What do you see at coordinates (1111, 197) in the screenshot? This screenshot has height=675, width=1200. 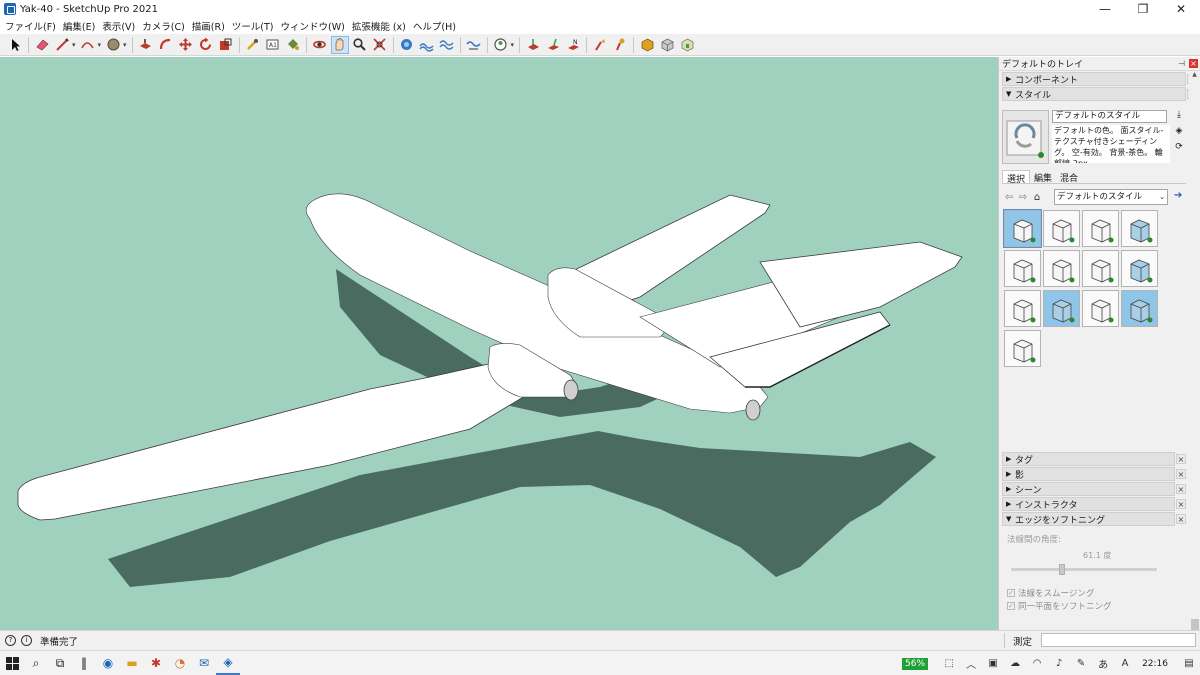 I see `collection-select: デフォルトのスタイル ⌄` at bounding box center [1111, 197].